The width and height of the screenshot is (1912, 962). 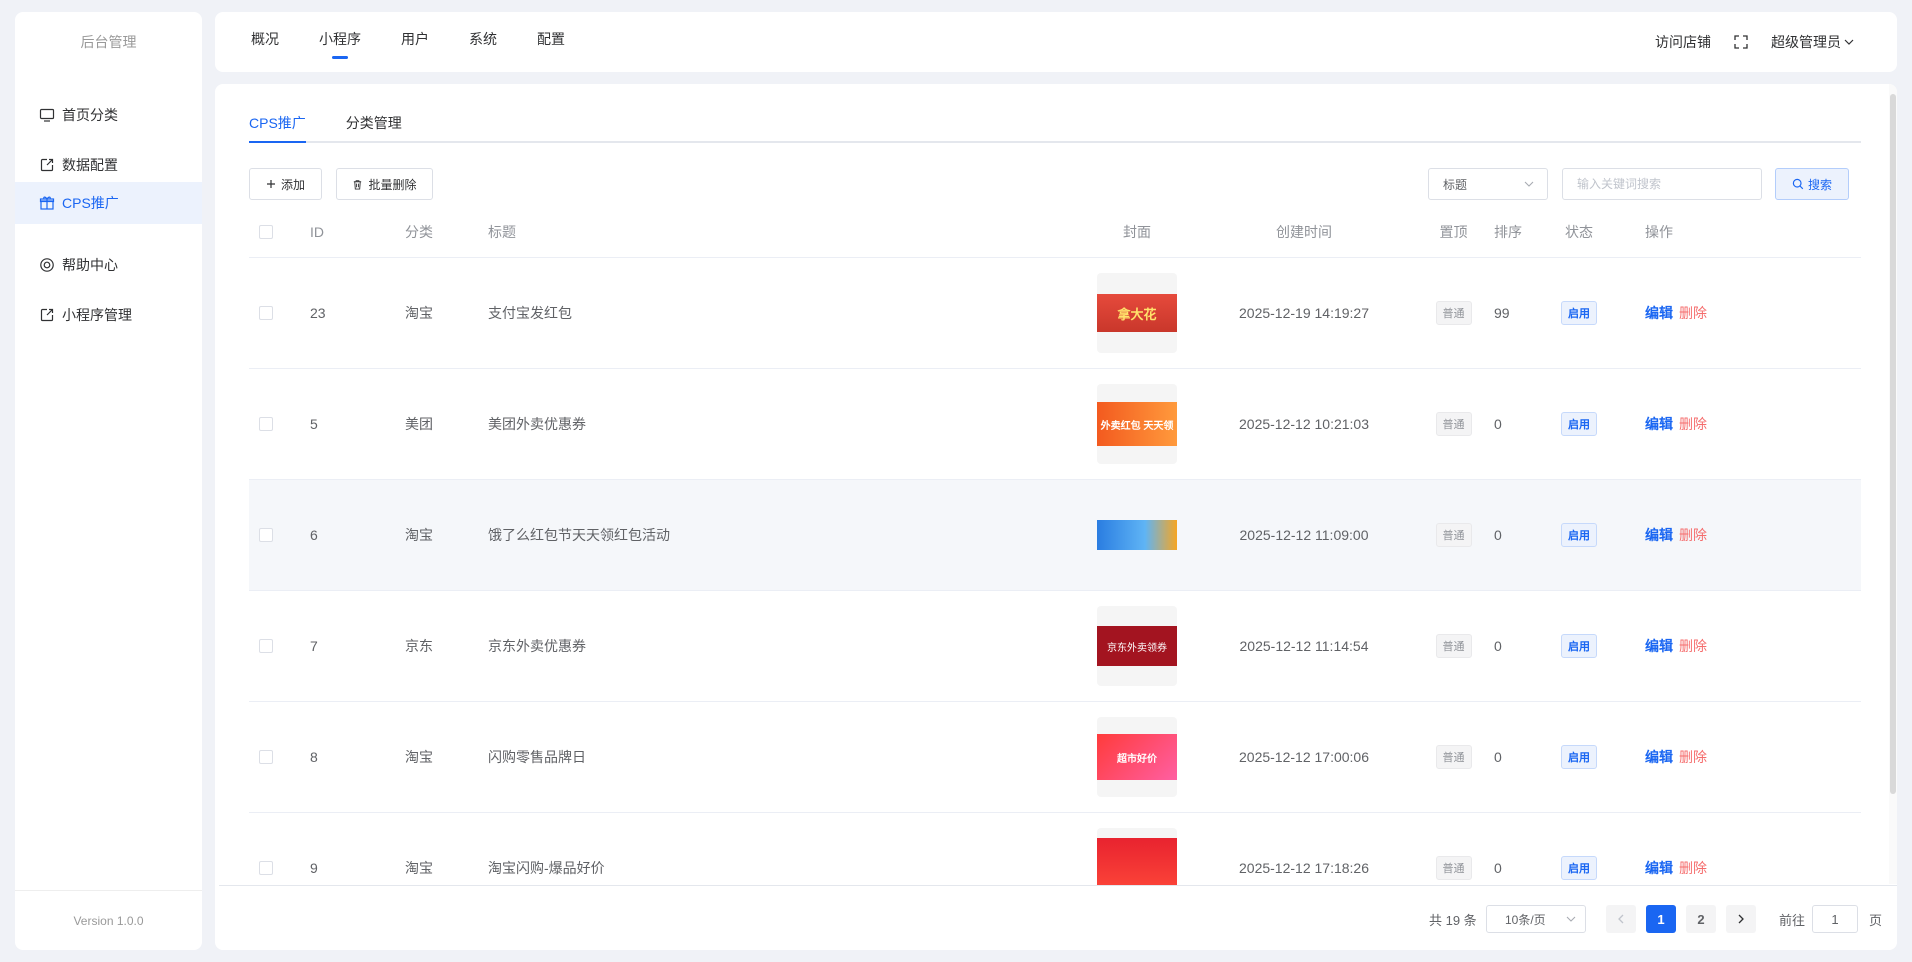 I want to click on header-sort: 排序, so click(x=1508, y=231).